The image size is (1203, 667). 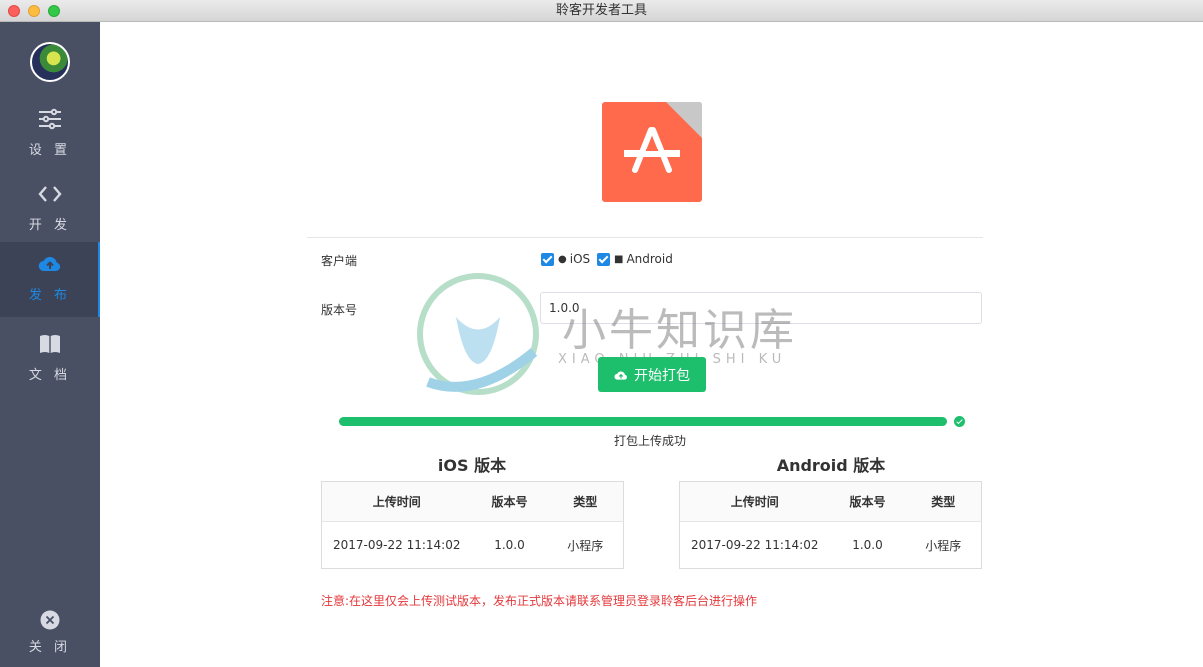 I want to click on android-label: Android, so click(x=649, y=259).